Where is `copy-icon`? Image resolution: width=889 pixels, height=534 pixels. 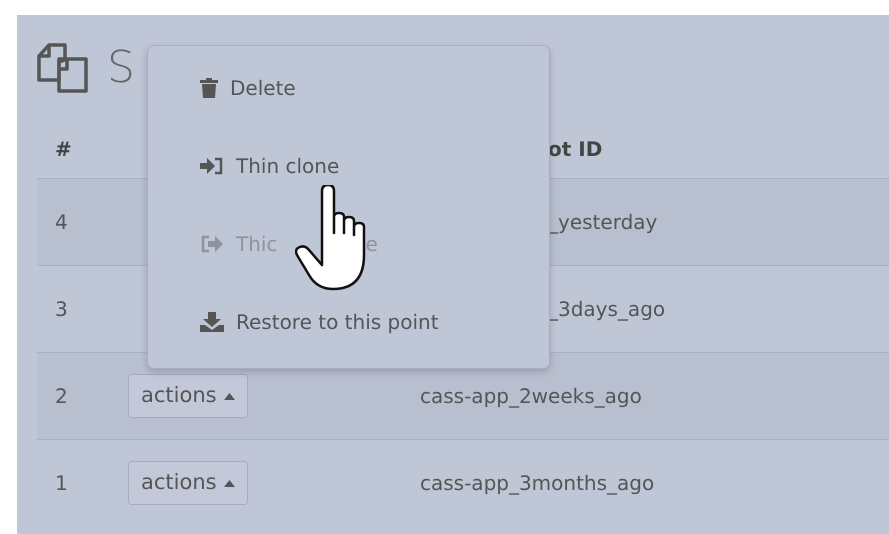 copy-icon is located at coordinates (63, 68).